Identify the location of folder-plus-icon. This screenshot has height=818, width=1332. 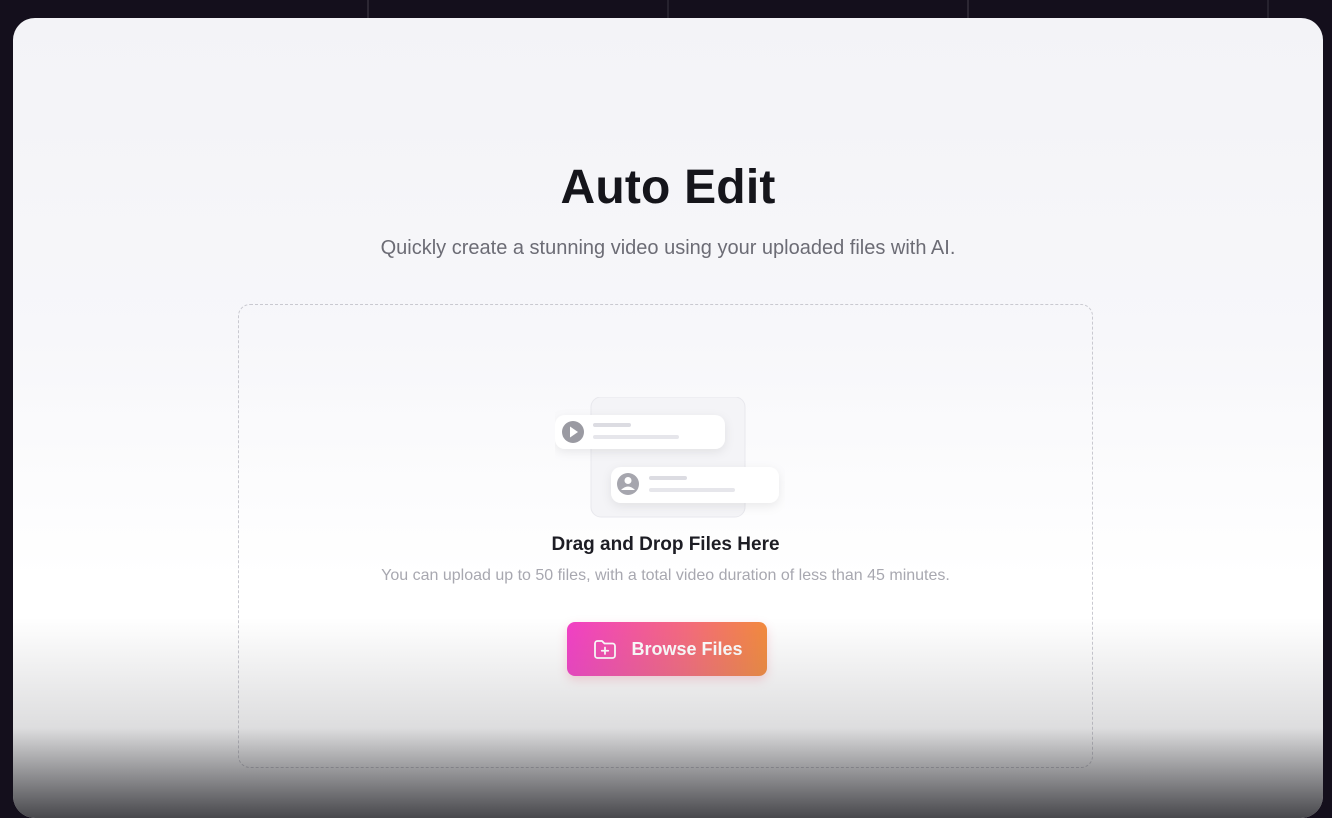
(605, 649).